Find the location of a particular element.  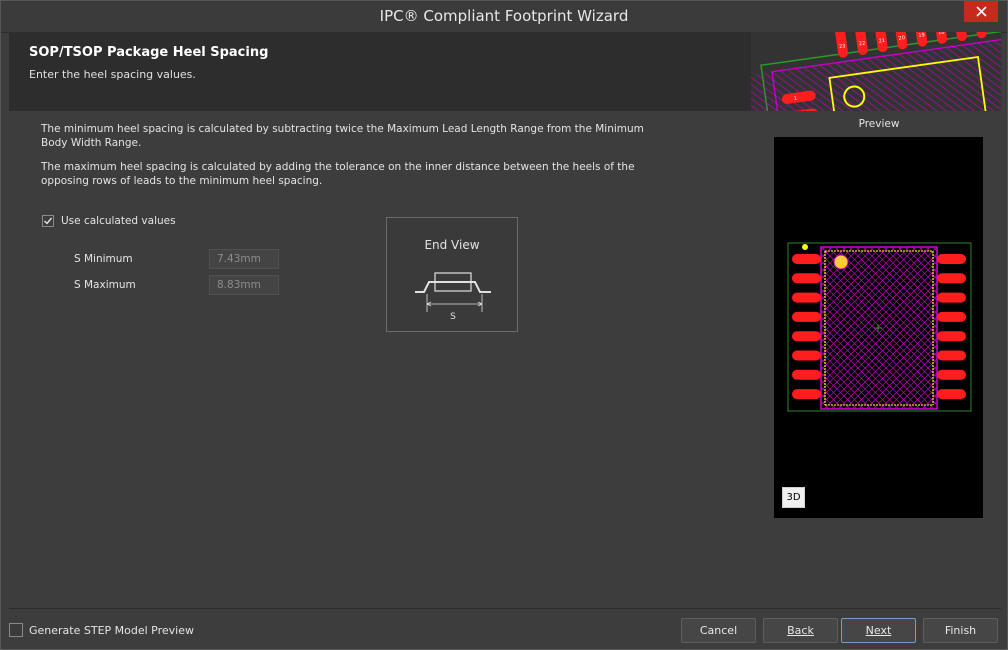

next-button-label: Next is located at coordinates (878, 630).